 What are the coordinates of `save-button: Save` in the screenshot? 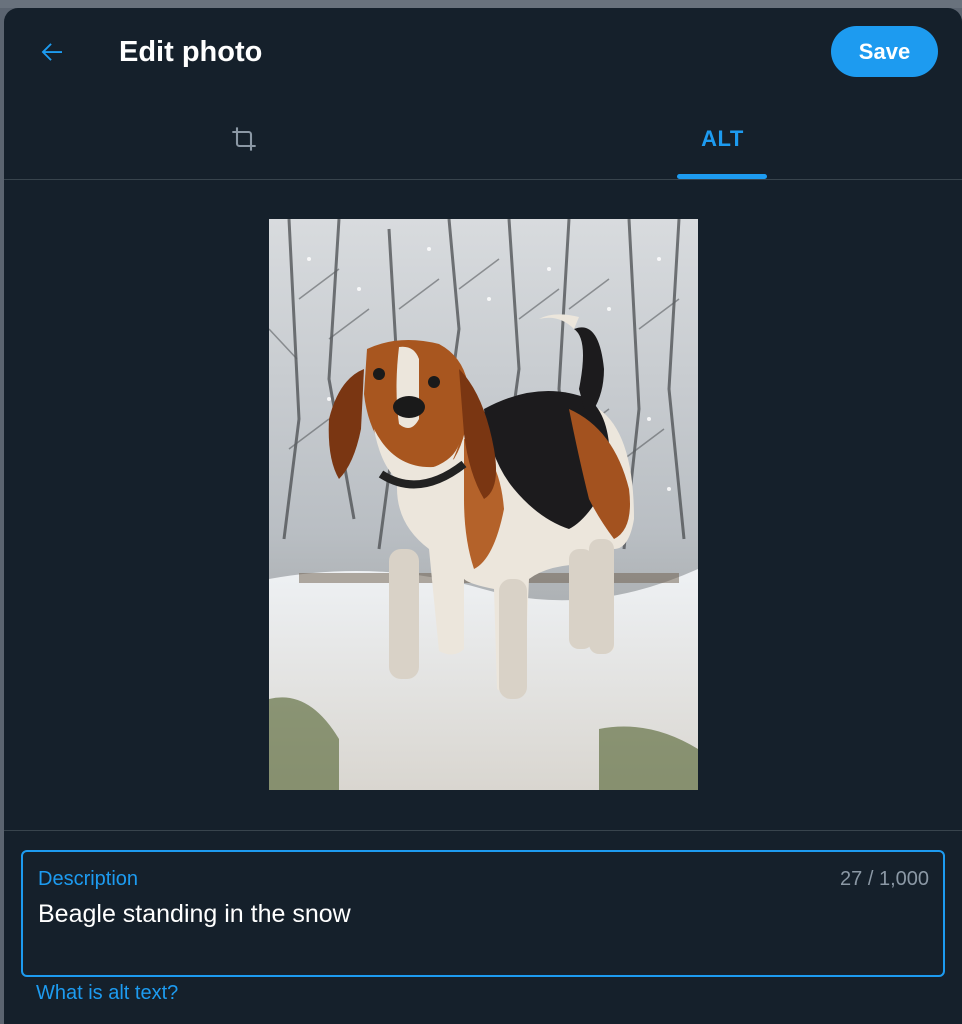 It's located at (884, 51).